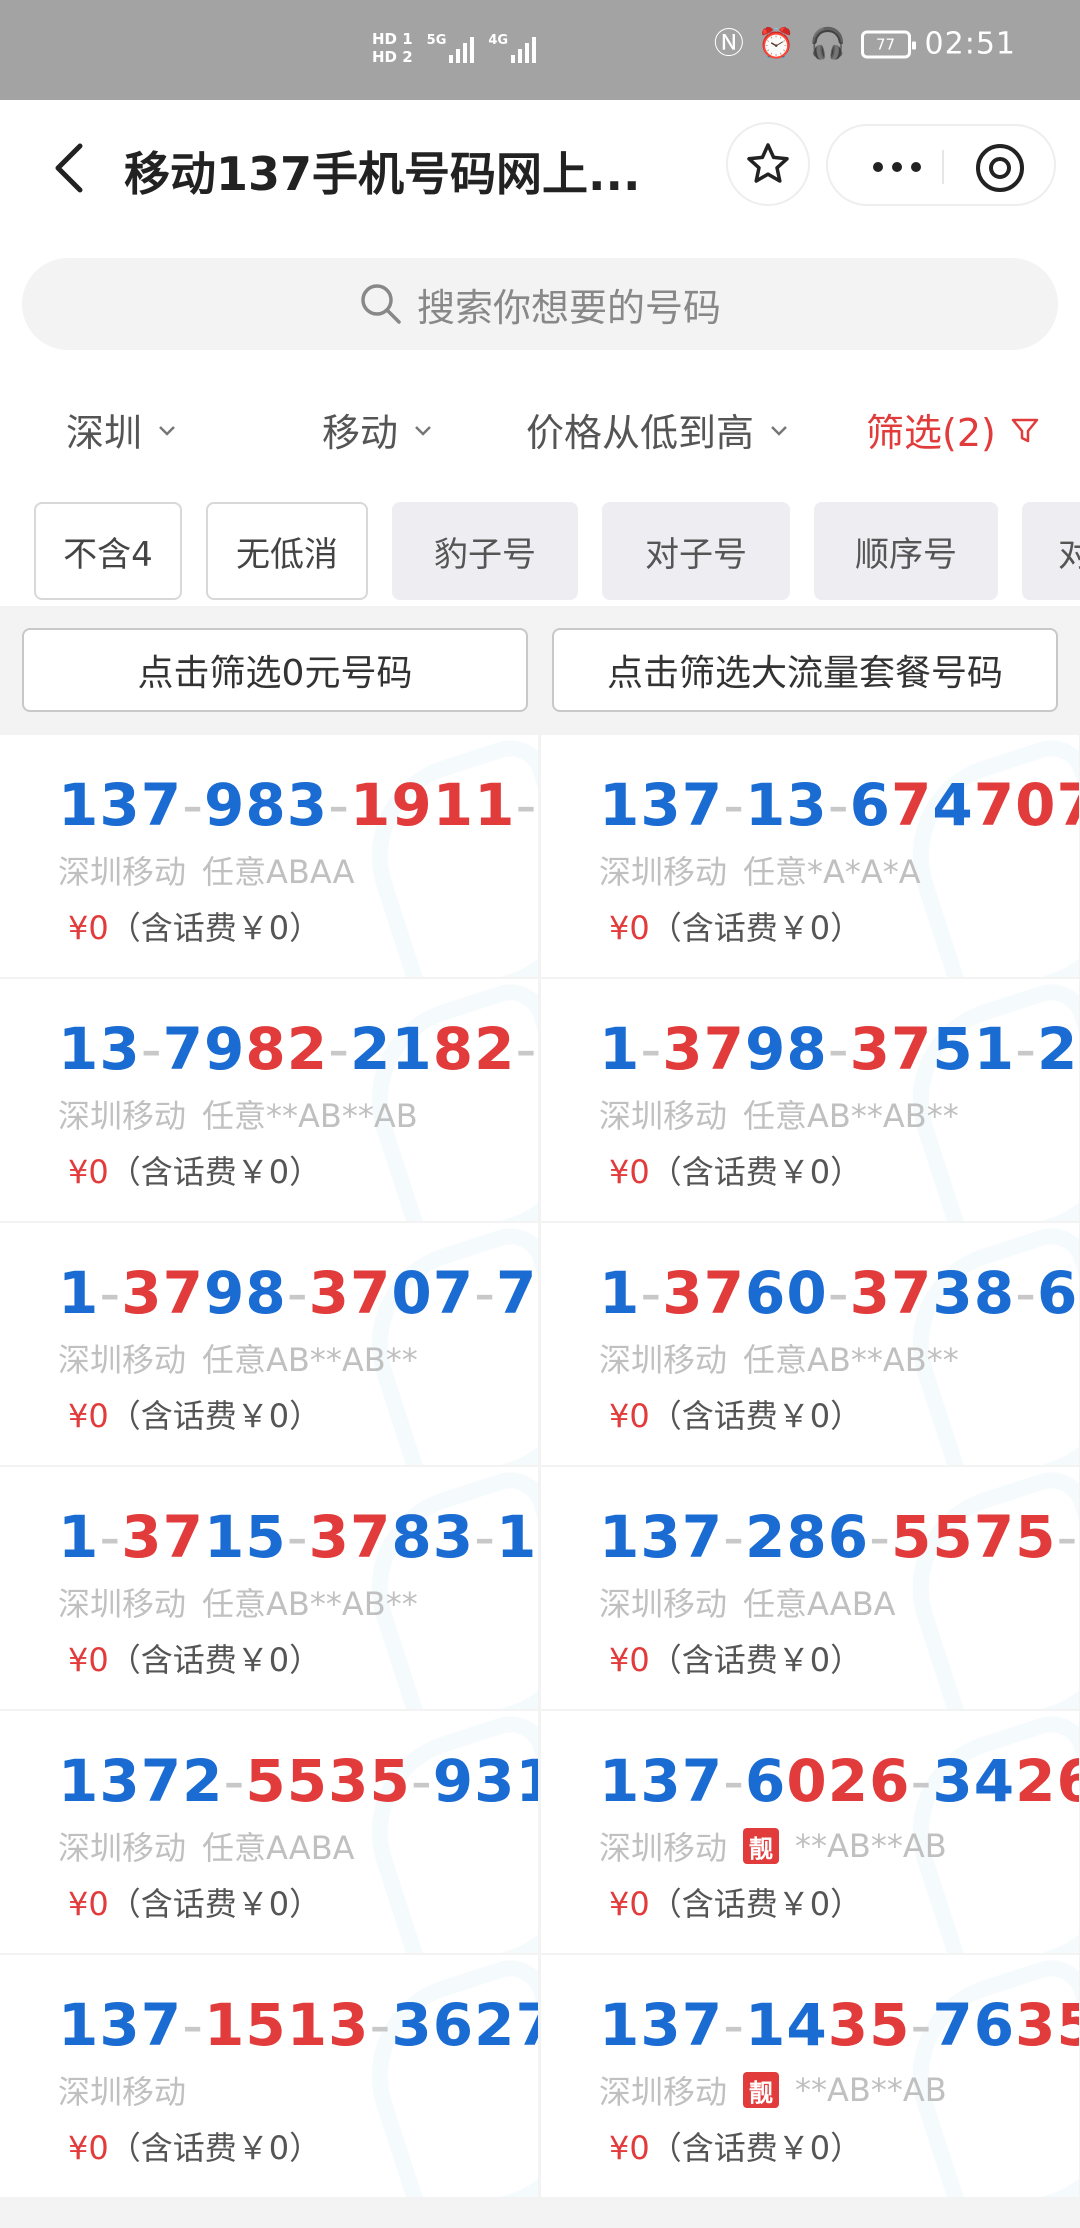 The height and width of the screenshot is (2228, 1080). What do you see at coordinates (658, 429) in the screenshot?
I see `sort-filter: 价格从低到高` at bounding box center [658, 429].